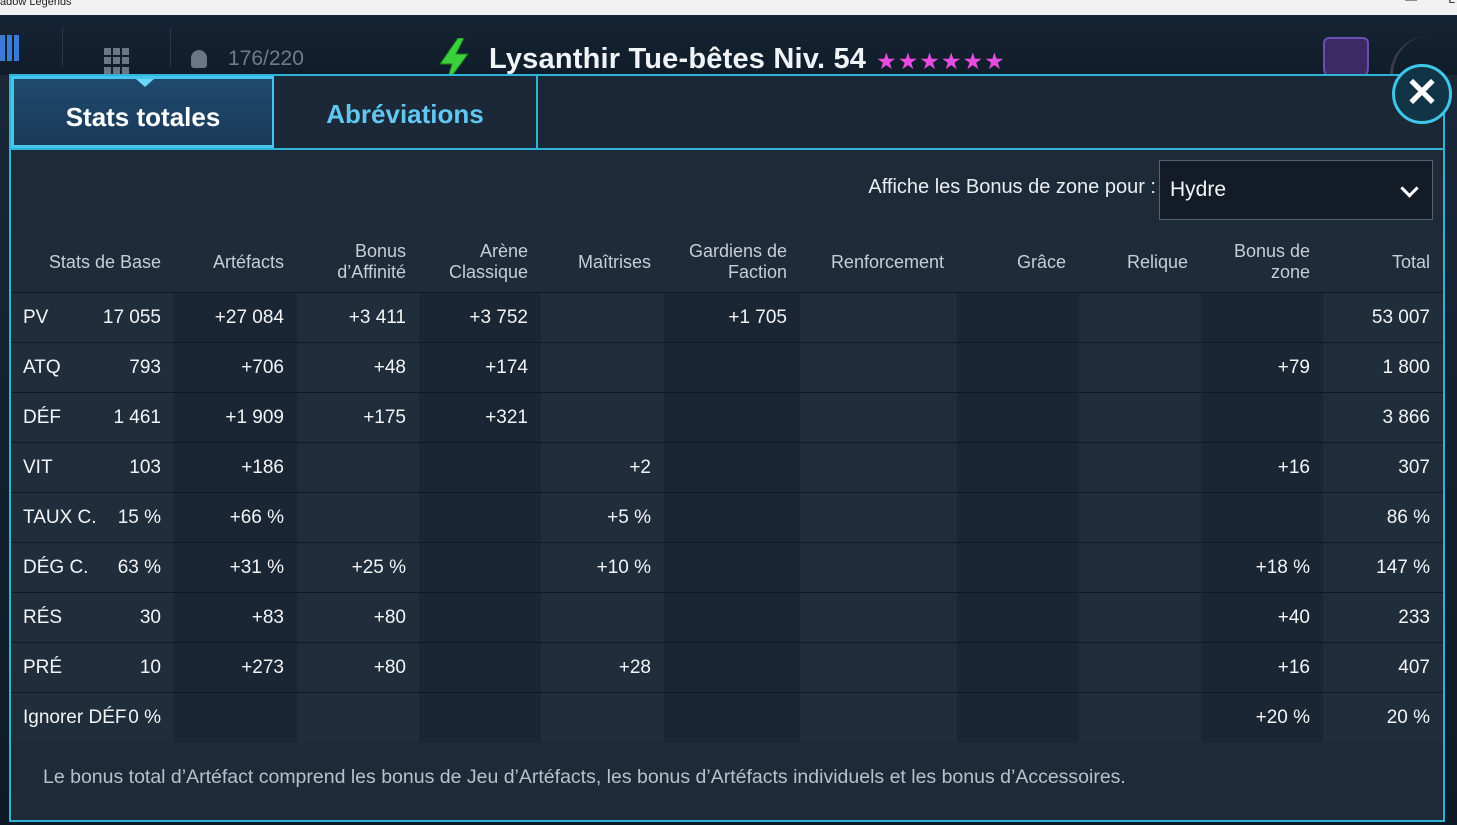 This screenshot has height=825, width=1457. Describe the element at coordinates (1383, 617) in the screenshot. I see `stat-value-total: 233` at that location.